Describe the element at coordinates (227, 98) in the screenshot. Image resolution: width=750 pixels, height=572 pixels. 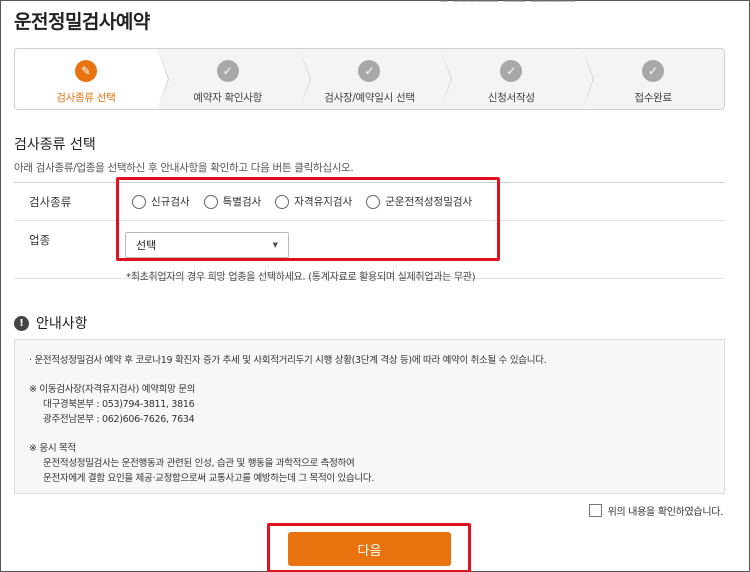
I see `step-label: 예약자 확인사항` at that location.